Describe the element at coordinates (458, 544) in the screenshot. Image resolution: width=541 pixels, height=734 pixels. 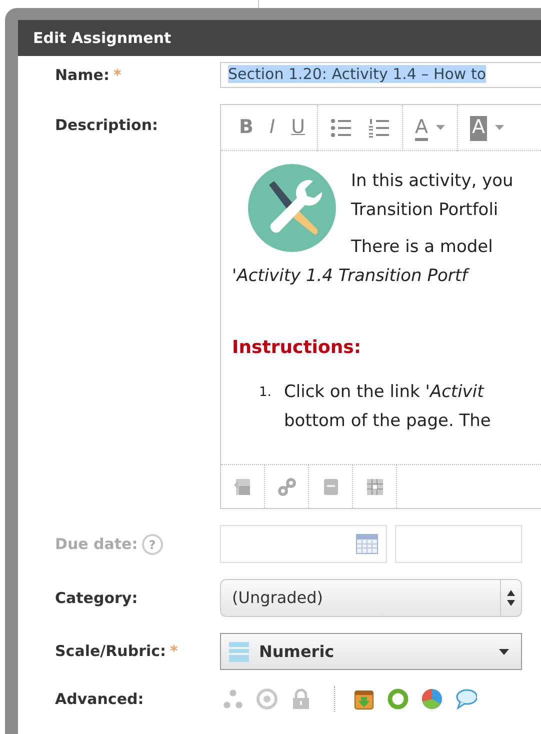
I see `time-field` at that location.